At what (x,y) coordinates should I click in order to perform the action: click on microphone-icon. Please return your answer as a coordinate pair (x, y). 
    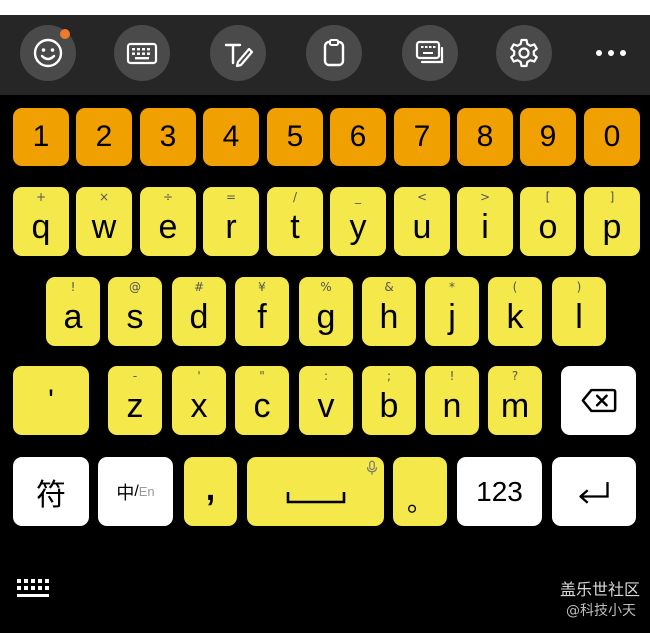
    Looking at the image, I should click on (372, 467).